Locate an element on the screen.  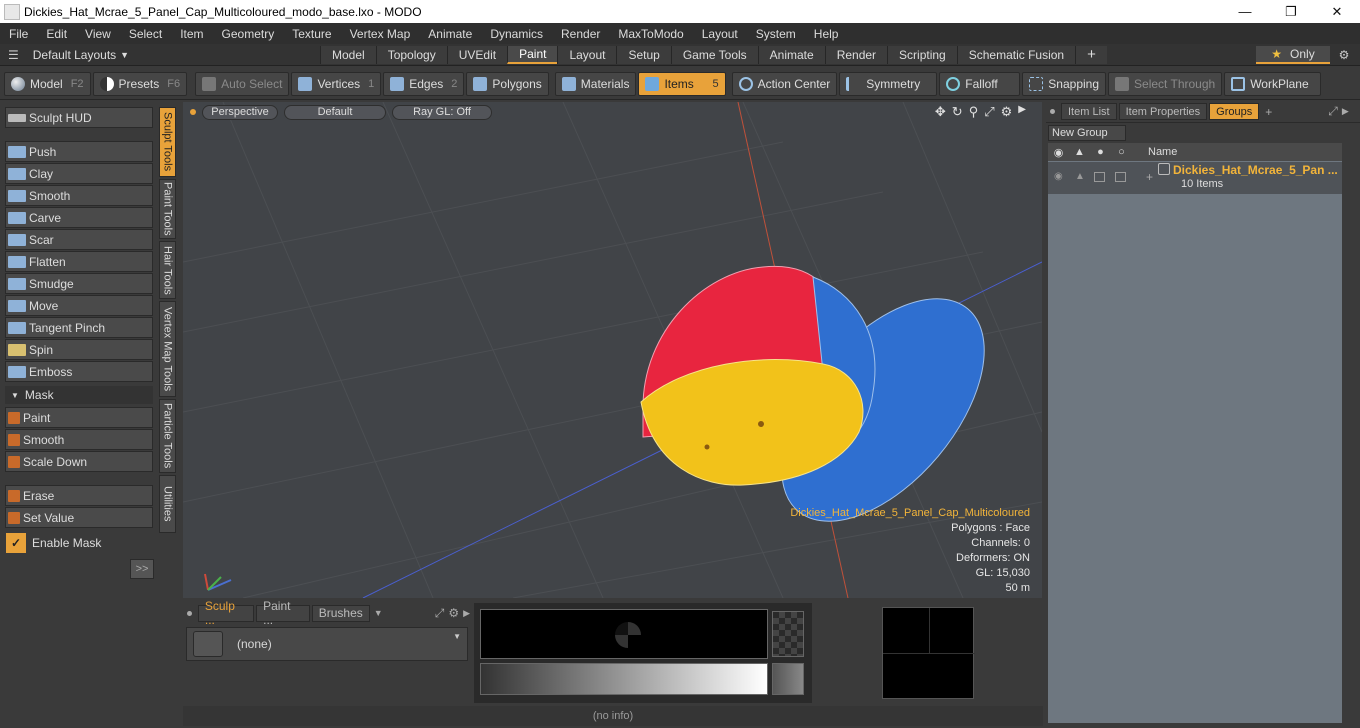
menu-vertex-map: Vertex Map is located at coordinates (380, 34).